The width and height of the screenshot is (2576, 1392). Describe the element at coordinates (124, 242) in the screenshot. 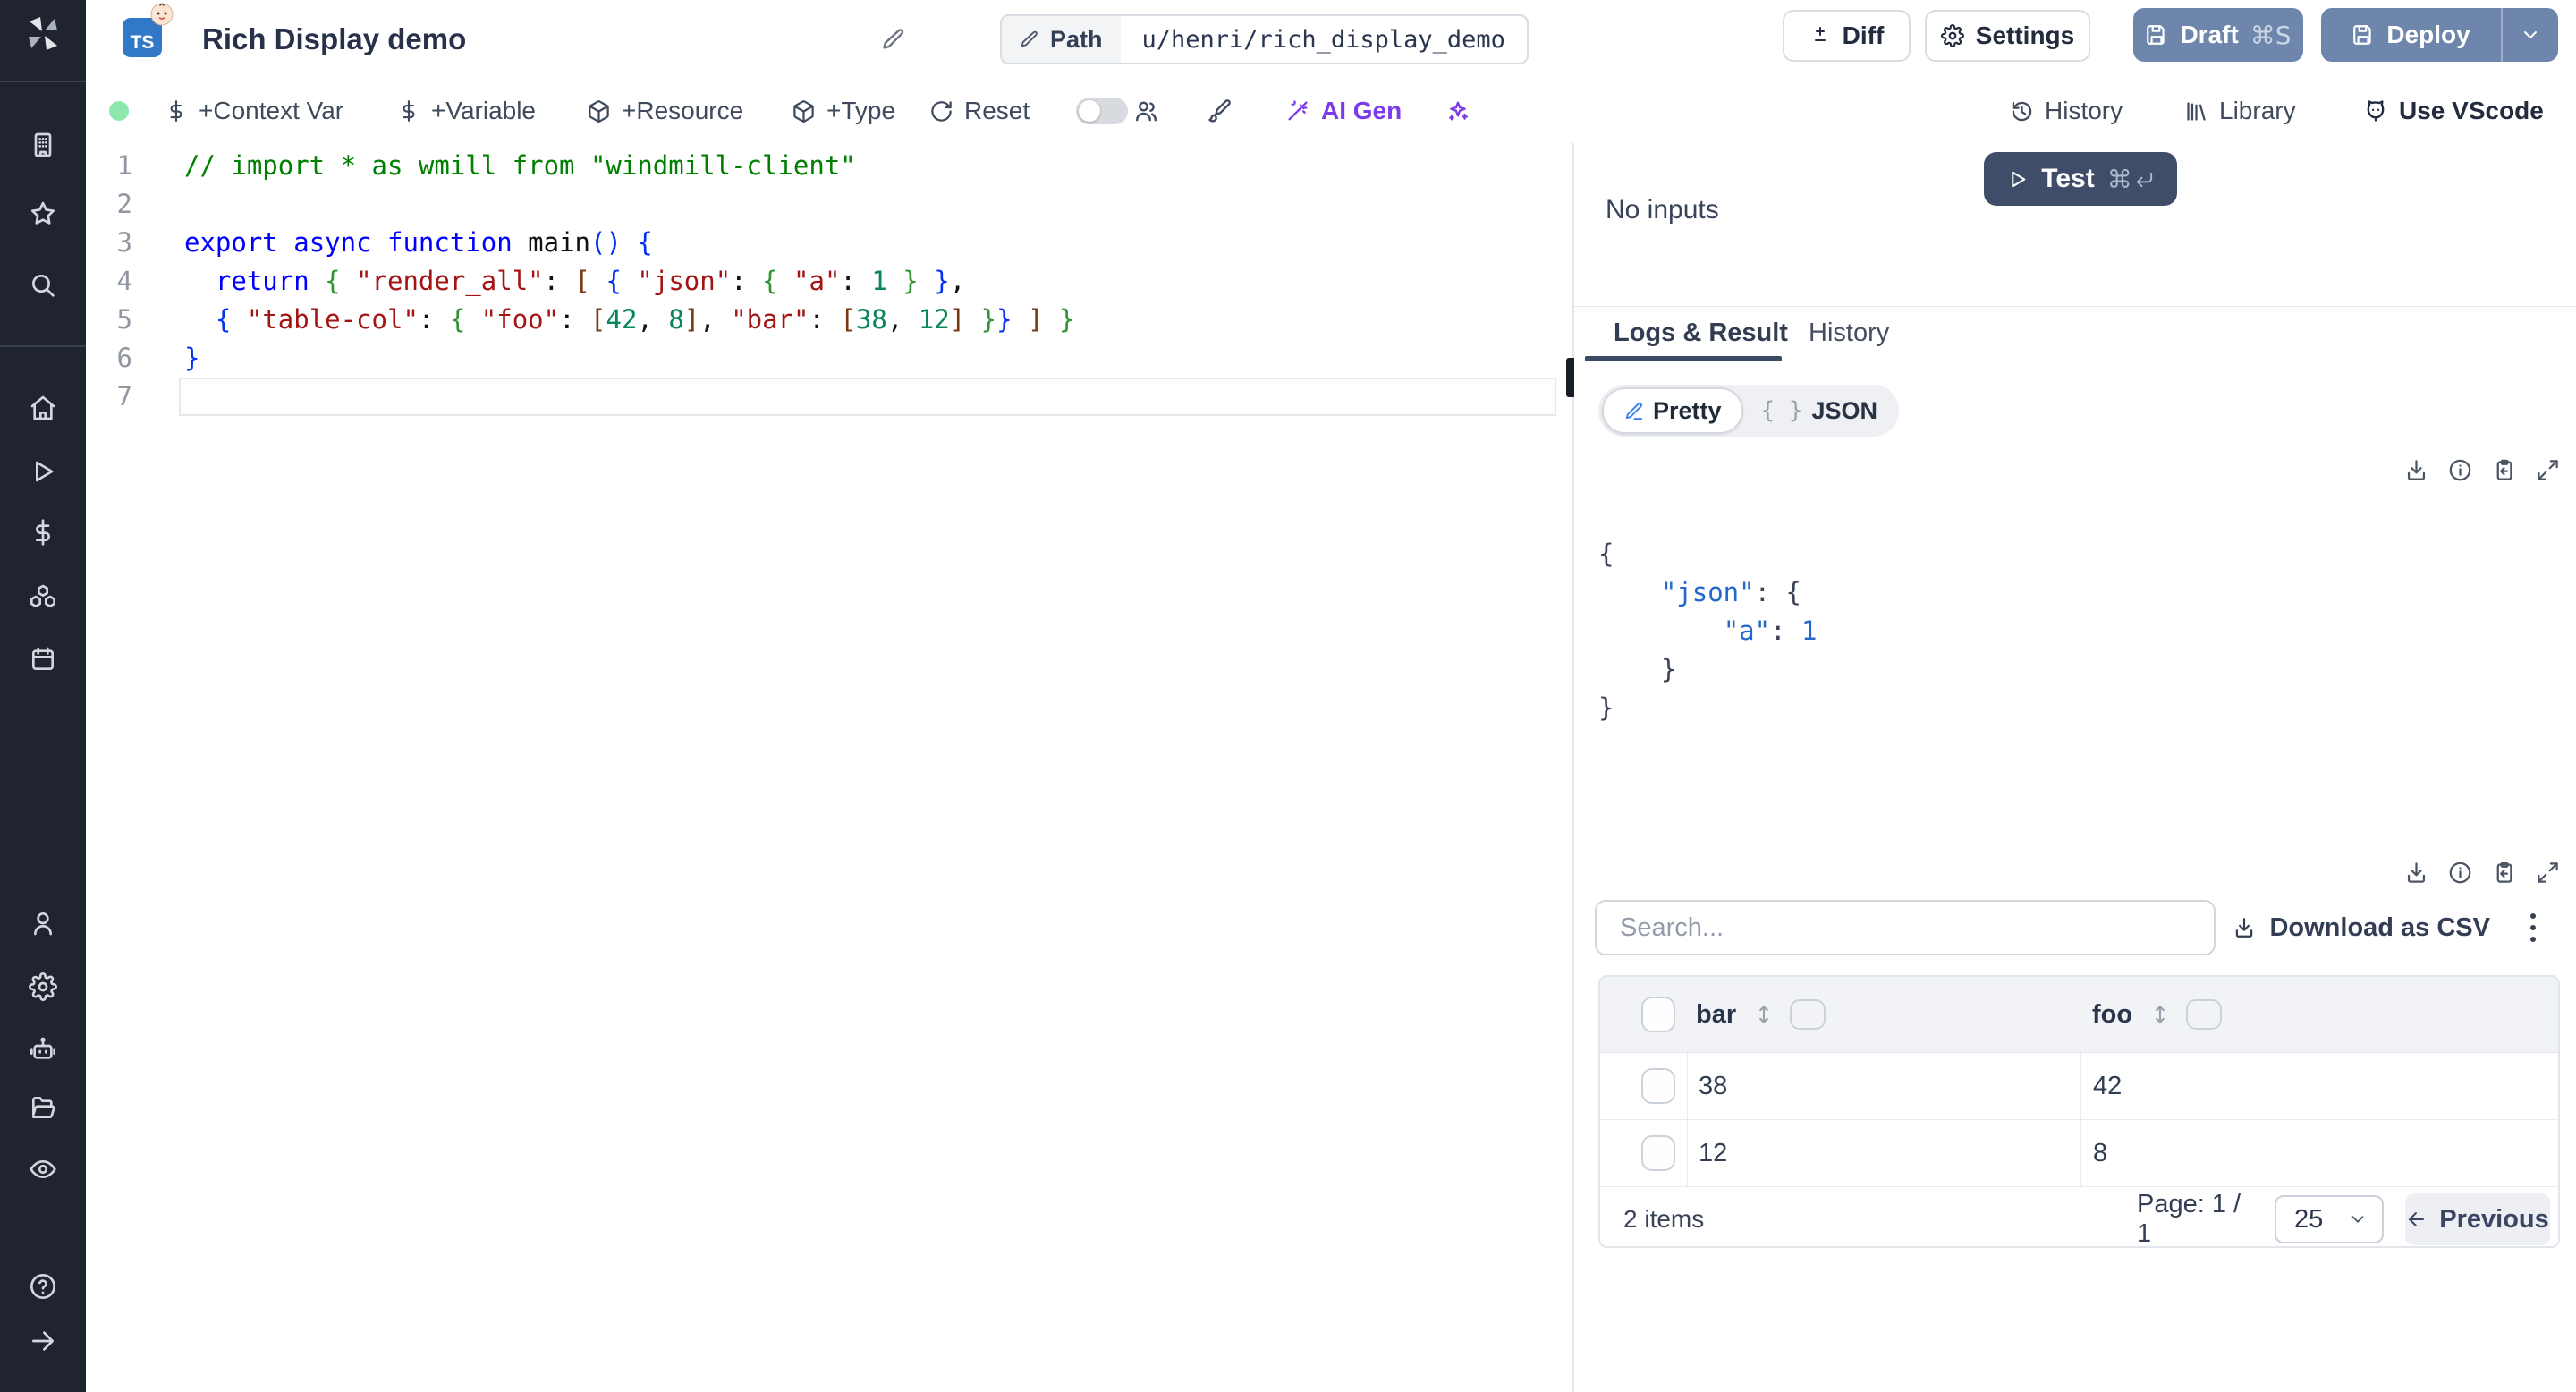

I see `line-number: 3` at that location.